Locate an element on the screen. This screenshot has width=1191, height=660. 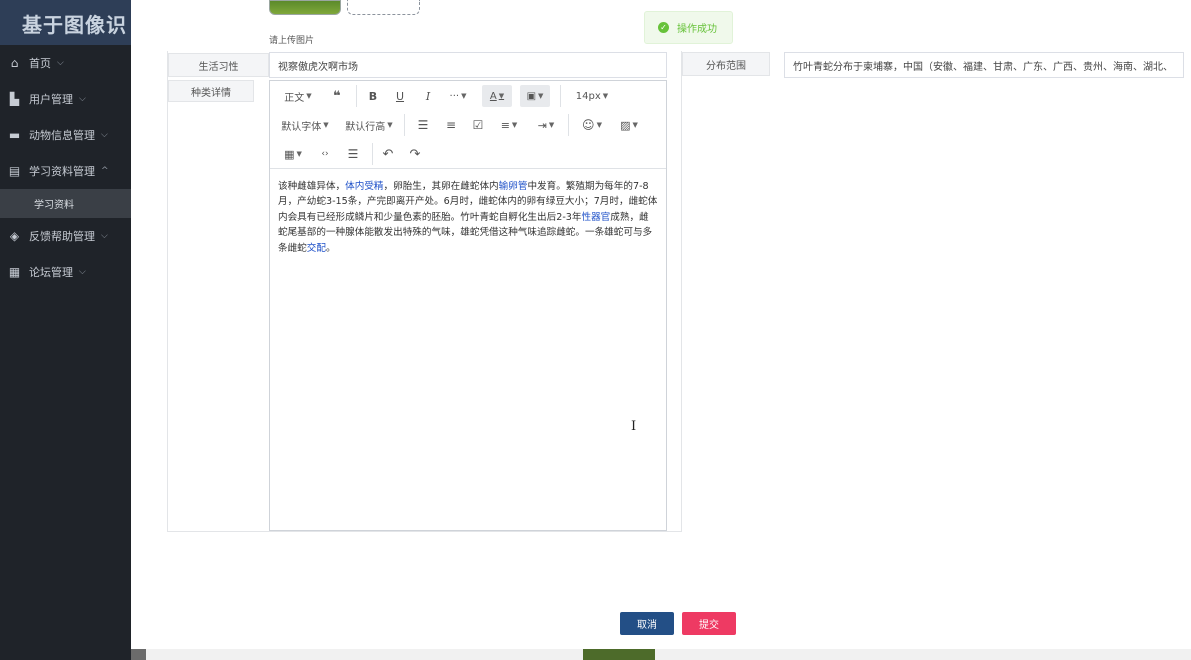
sidebar-item-label: 动物信息管理 is located at coordinates (62, 135).